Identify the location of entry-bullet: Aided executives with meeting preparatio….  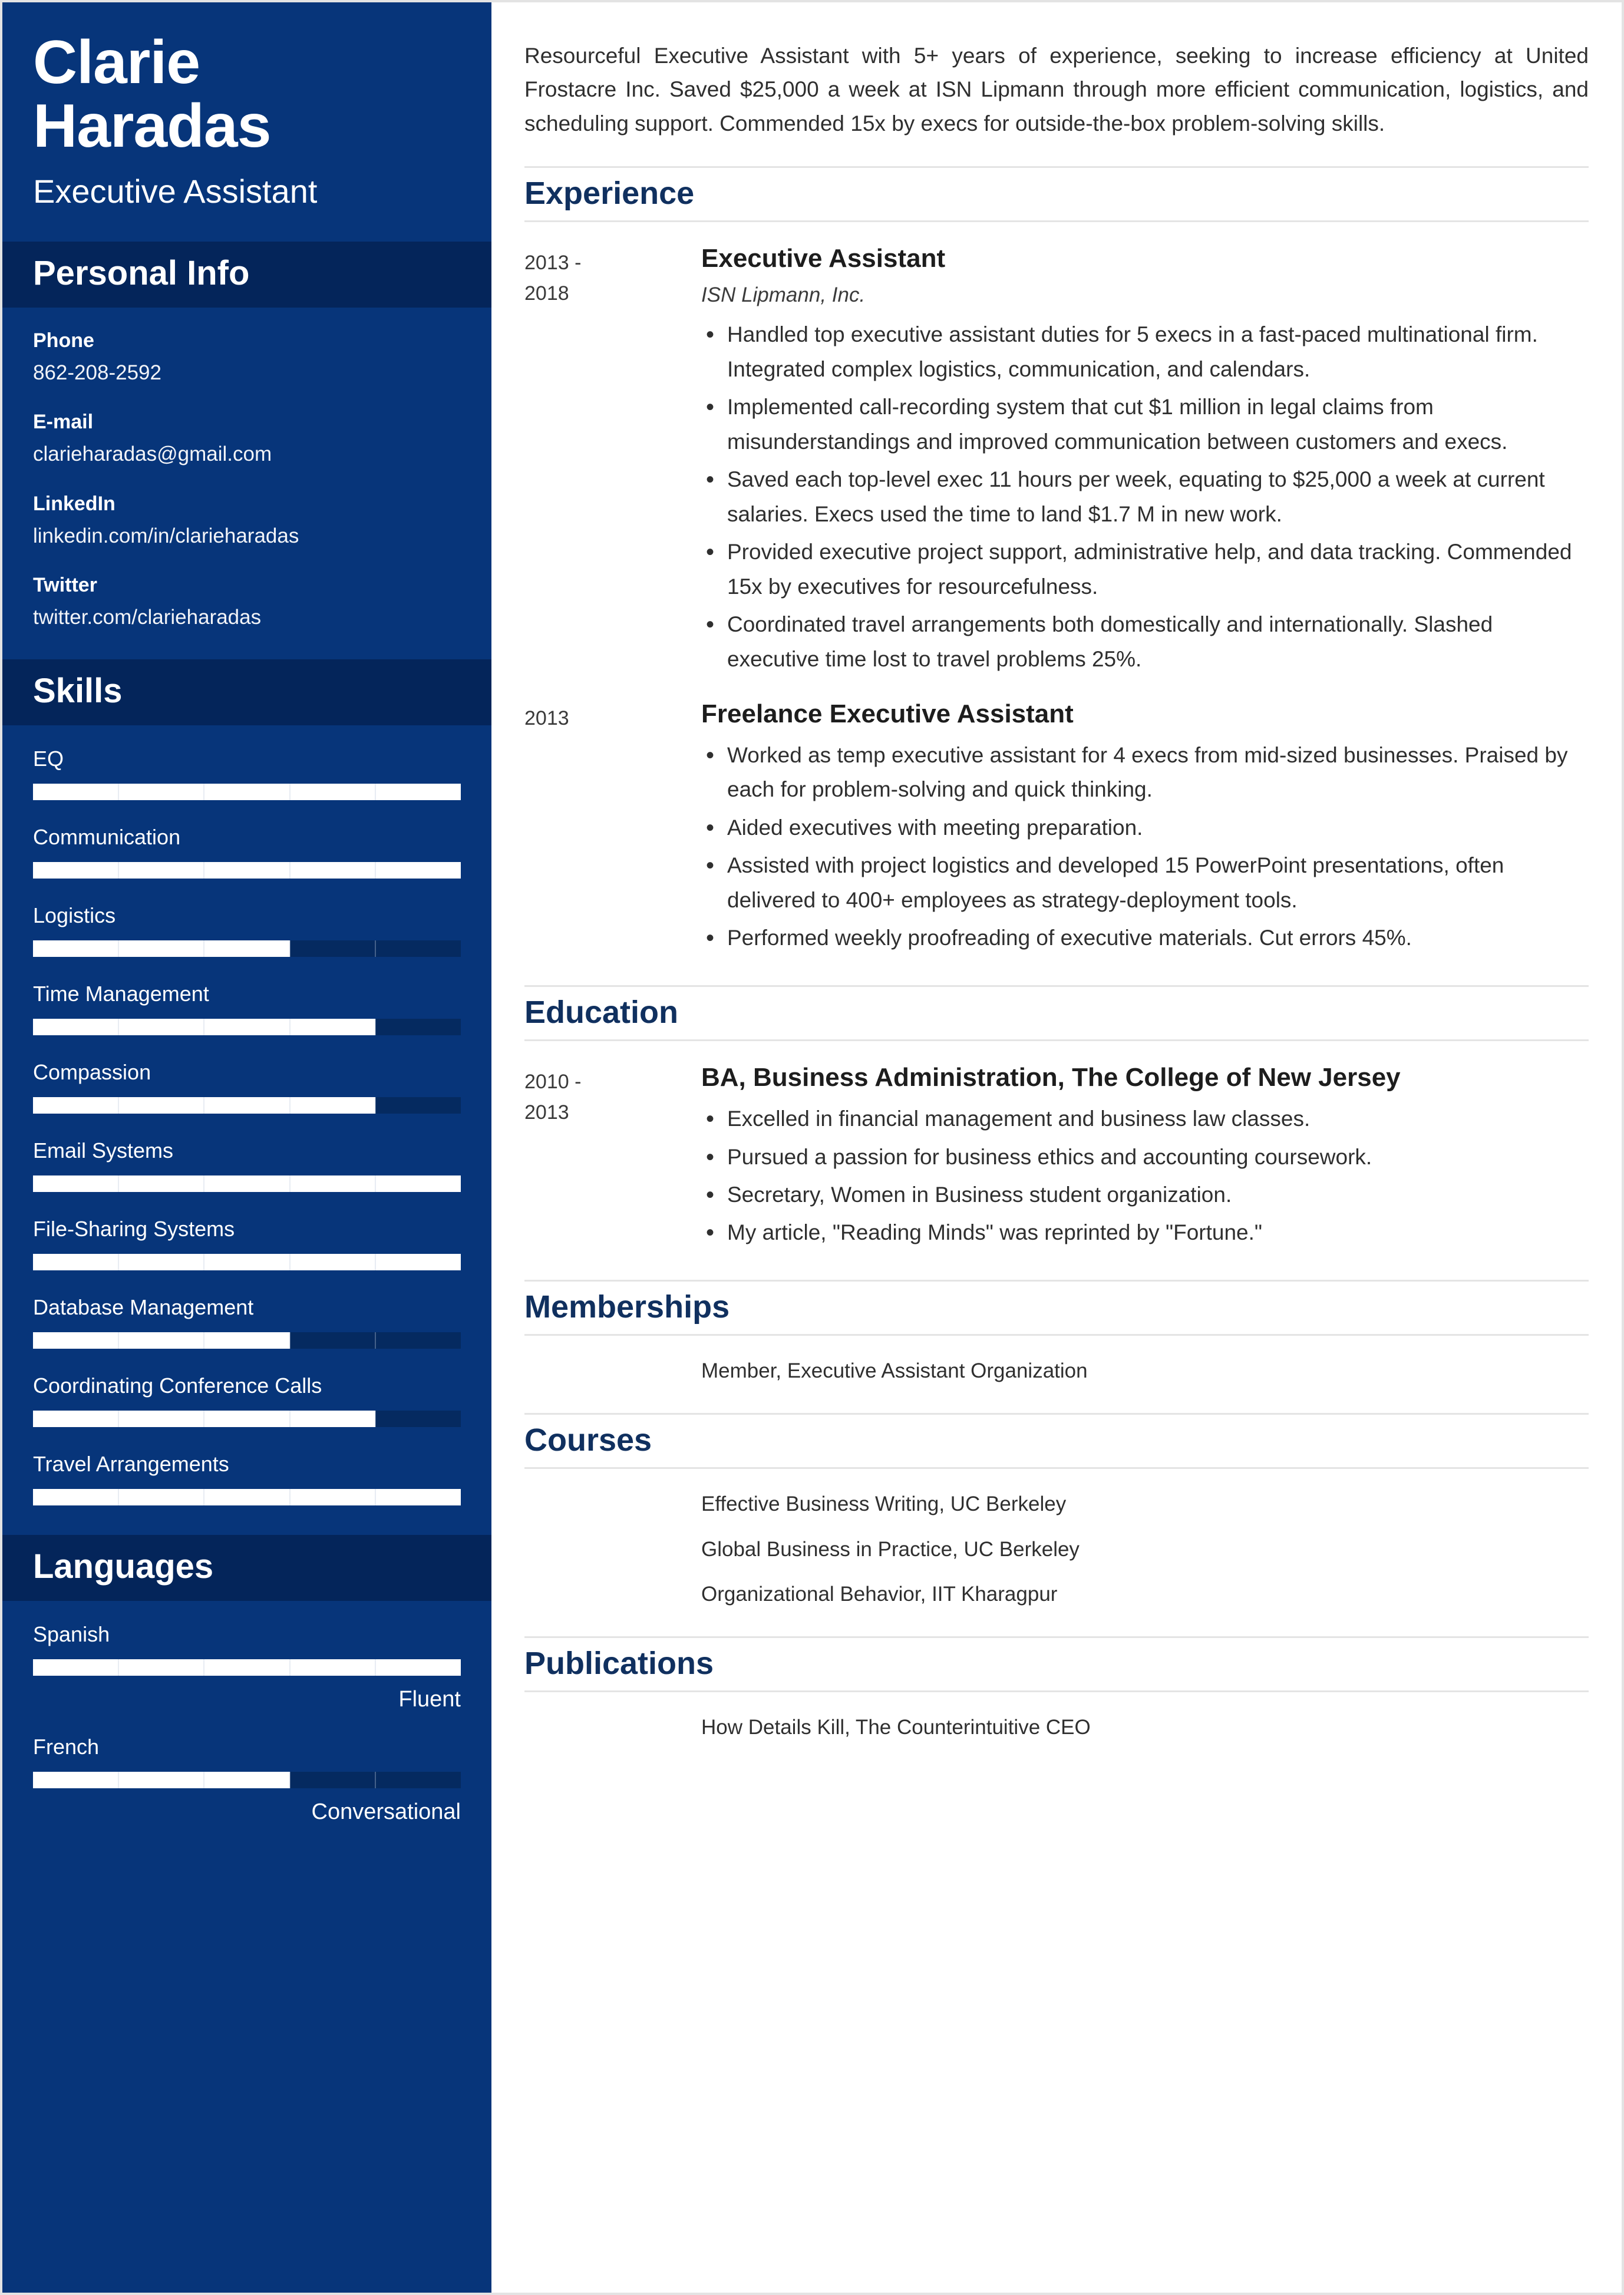
(1145, 828).